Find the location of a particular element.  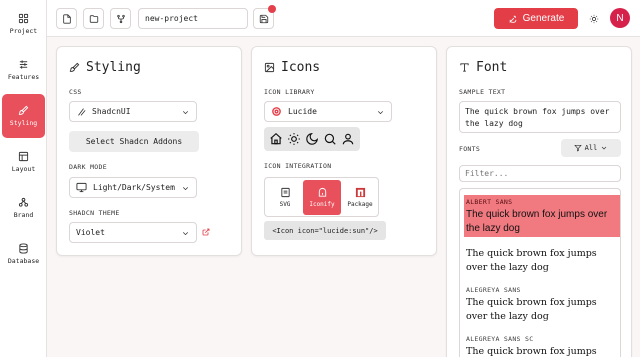

font-title-text: Font is located at coordinates (492, 67).